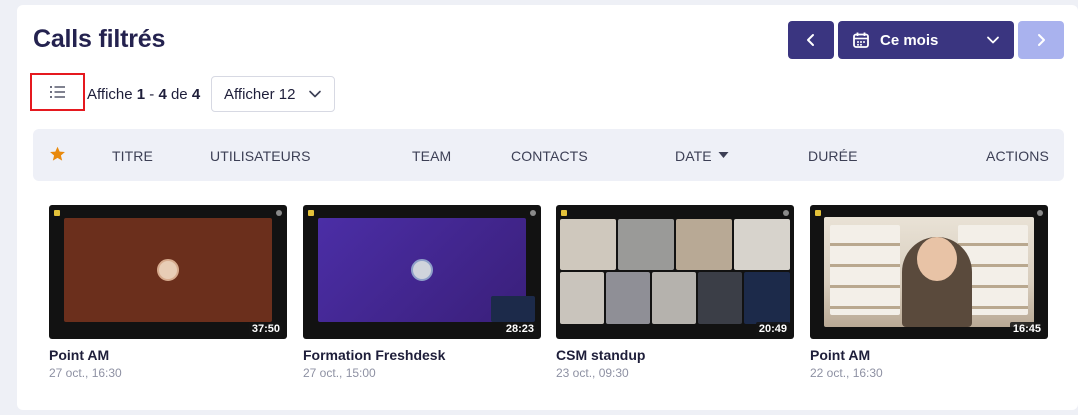  Describe the element at coordinates (675, 355) in the screenshot. I see `call-title: CSM standup` at that location.